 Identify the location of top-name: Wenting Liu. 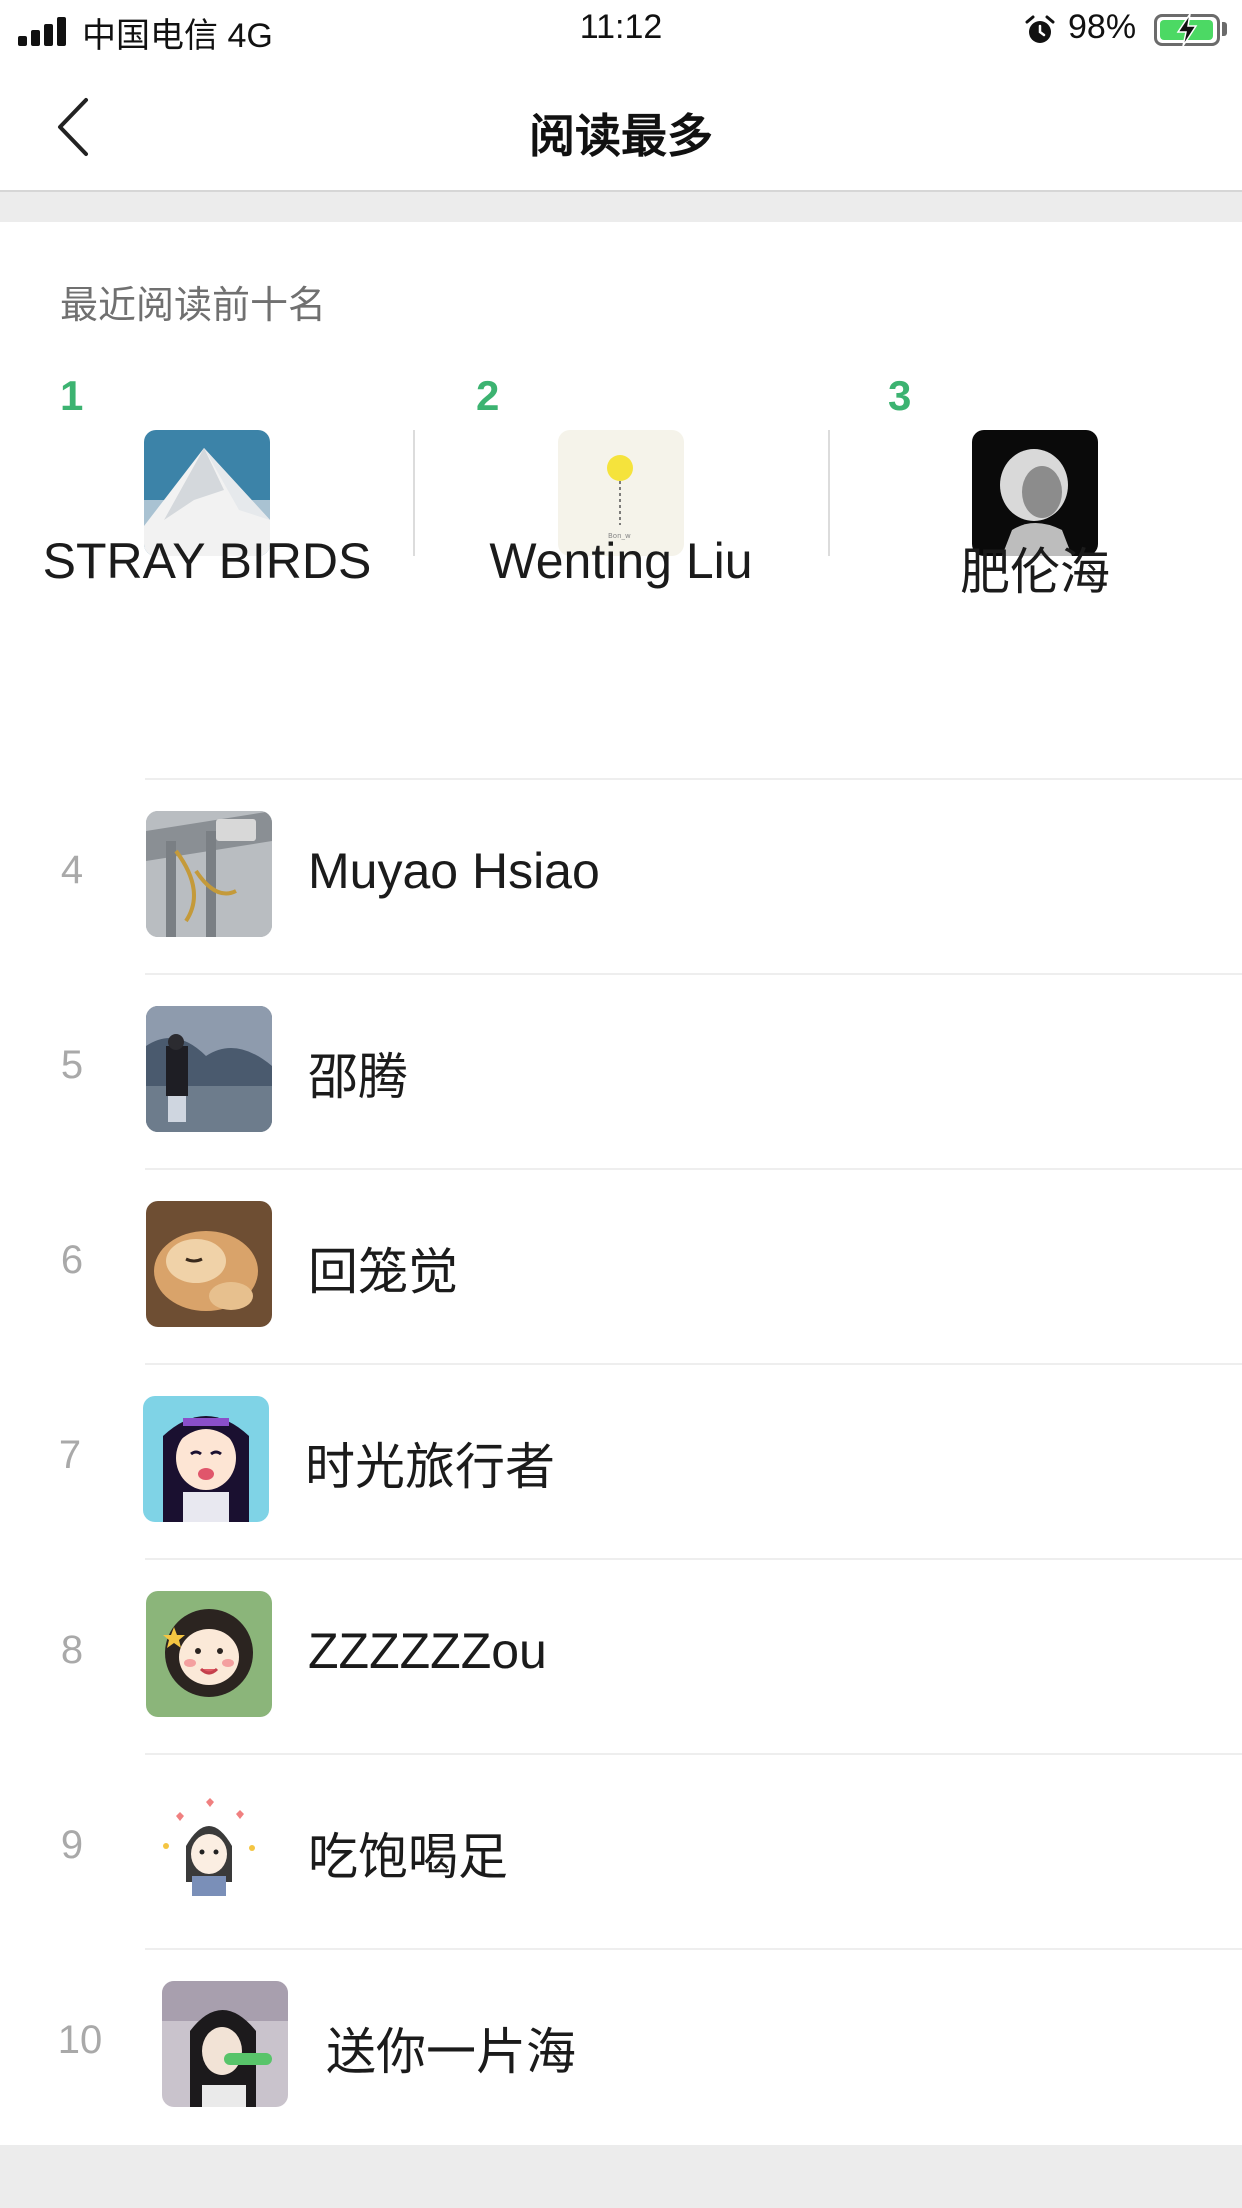
(621, 561).